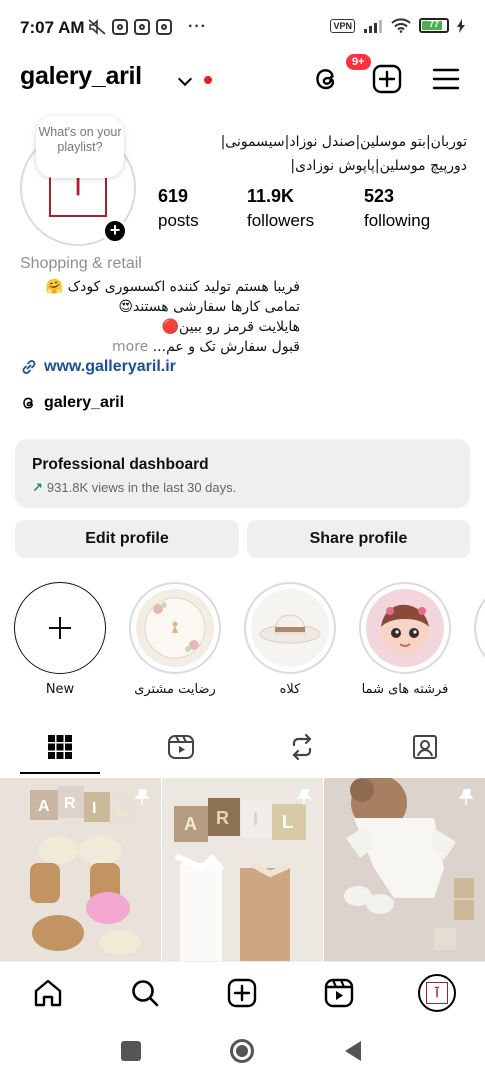  Describe the element at coordinates (60, 773) in the screenshot. I see `active-tab-indicator` at that location.